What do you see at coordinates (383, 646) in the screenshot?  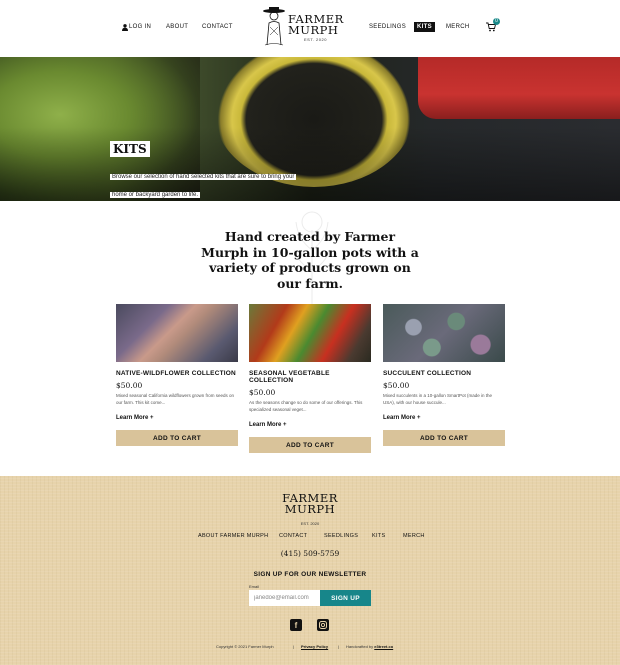 I see `handcrafted-link: e3treet.co` at bounding box center [383, 646].